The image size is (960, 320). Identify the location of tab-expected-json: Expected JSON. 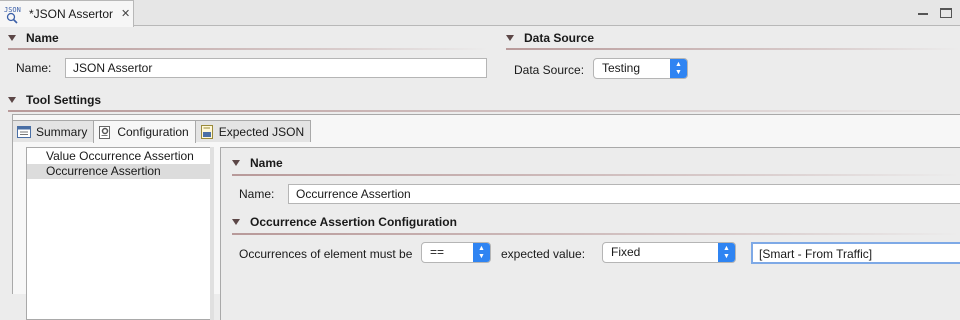
(253, 131).